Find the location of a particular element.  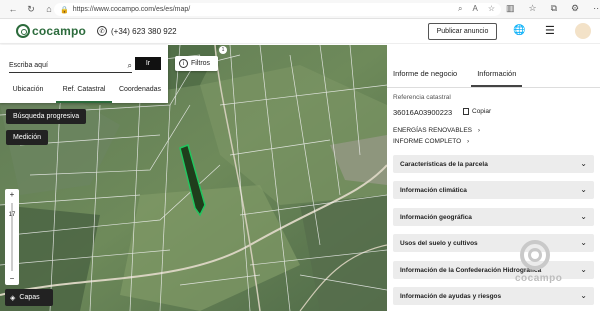

accordion-label: Información de ayudas y riesgos is located at coordinates (451, 296).